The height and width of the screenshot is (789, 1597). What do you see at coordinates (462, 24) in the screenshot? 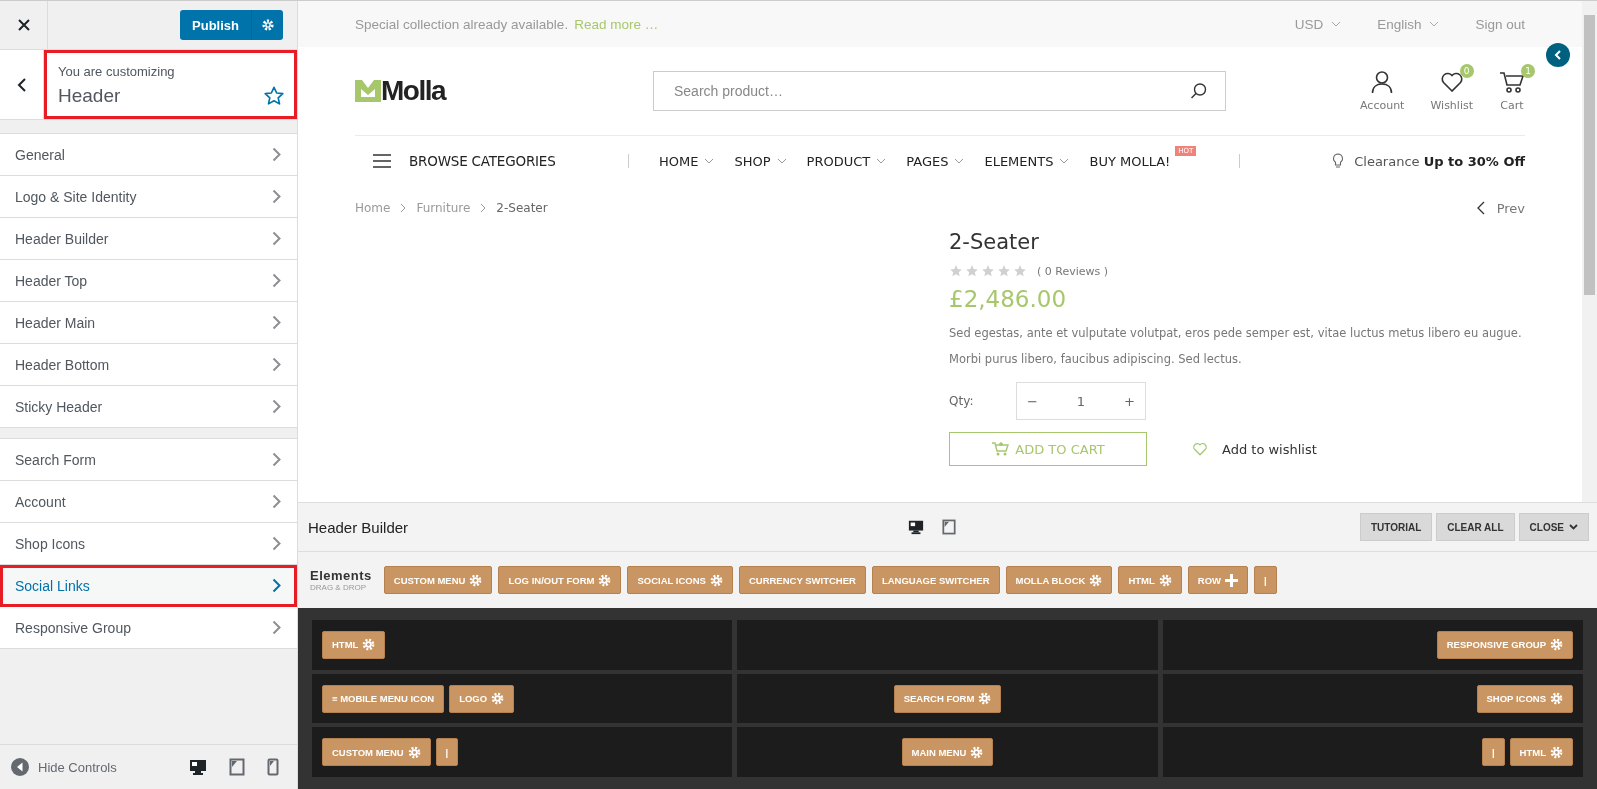
I see `announcement-text: Special collection already available.` at bounding box center [462, 24].